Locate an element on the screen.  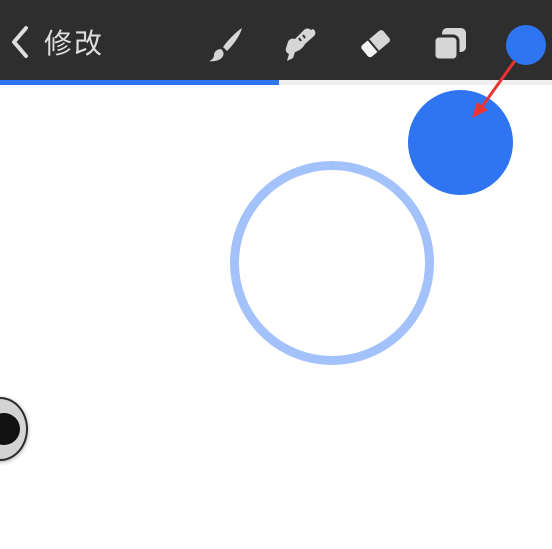
selection-ring is located at coordinates (332, 263).